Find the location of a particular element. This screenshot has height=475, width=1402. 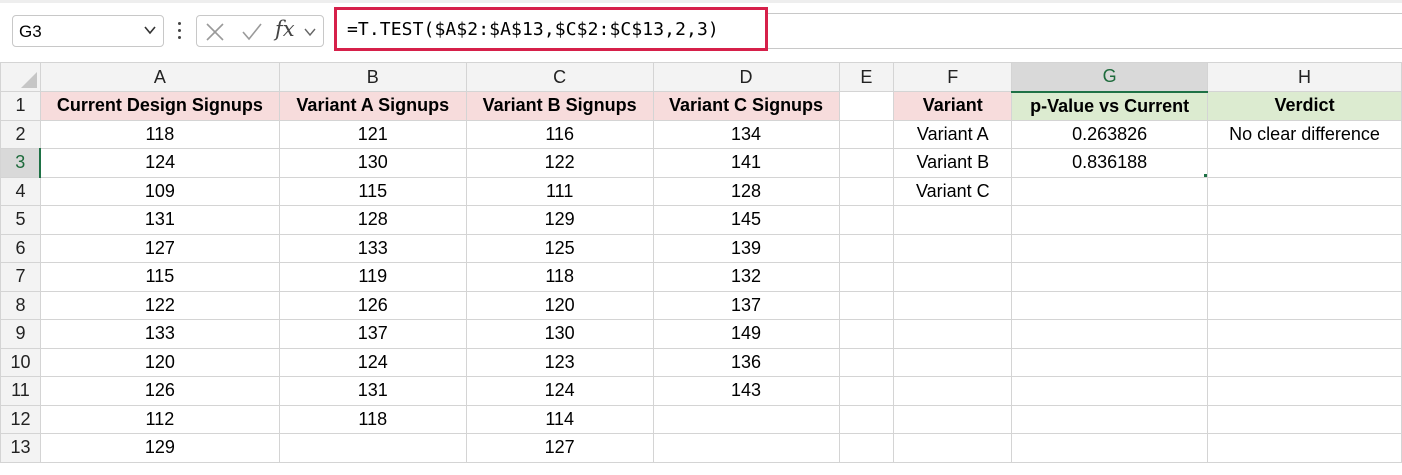

row-header-13: 13 is located at coordinates (20, 448).